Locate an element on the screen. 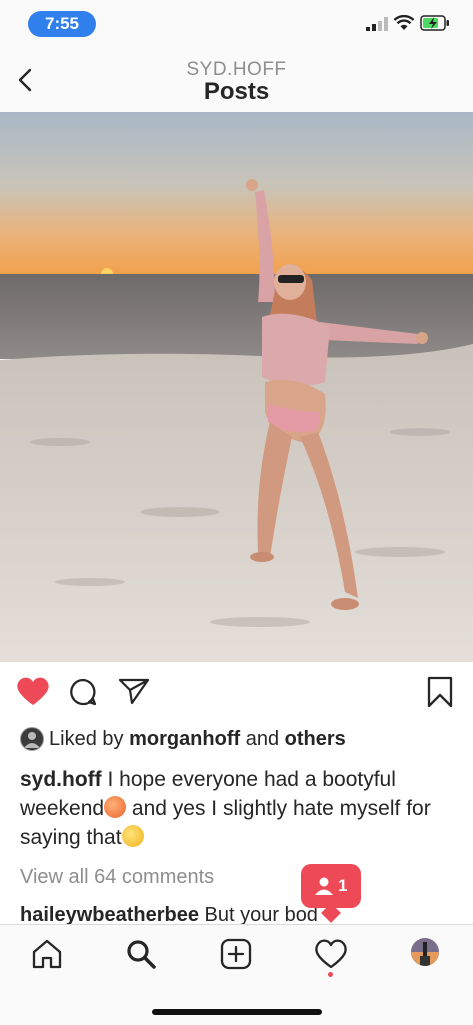  search-icon is located at coordinates (141, 954).